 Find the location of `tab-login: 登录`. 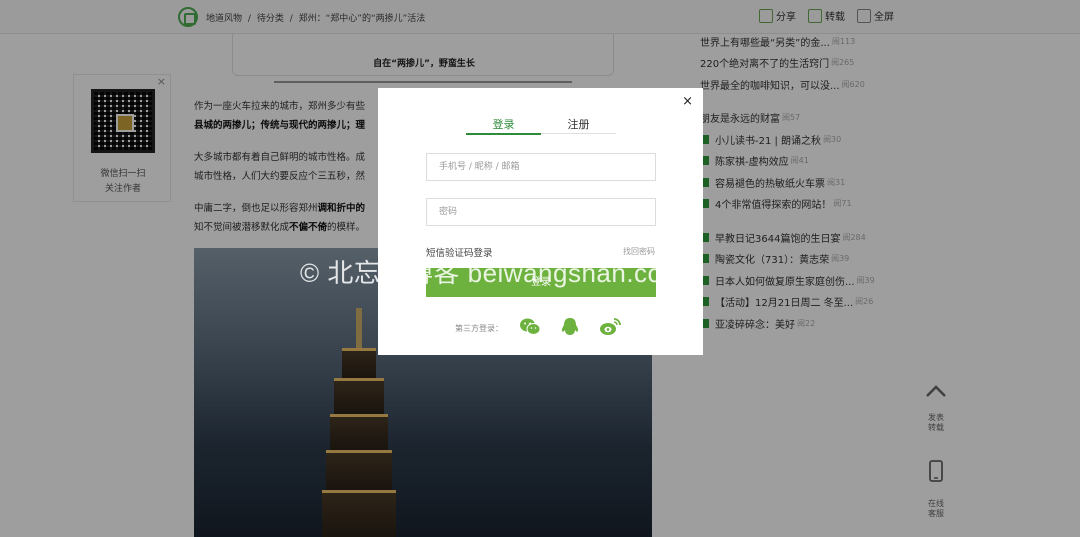

tab-login: 登录 is located at coordinates (503, 125).